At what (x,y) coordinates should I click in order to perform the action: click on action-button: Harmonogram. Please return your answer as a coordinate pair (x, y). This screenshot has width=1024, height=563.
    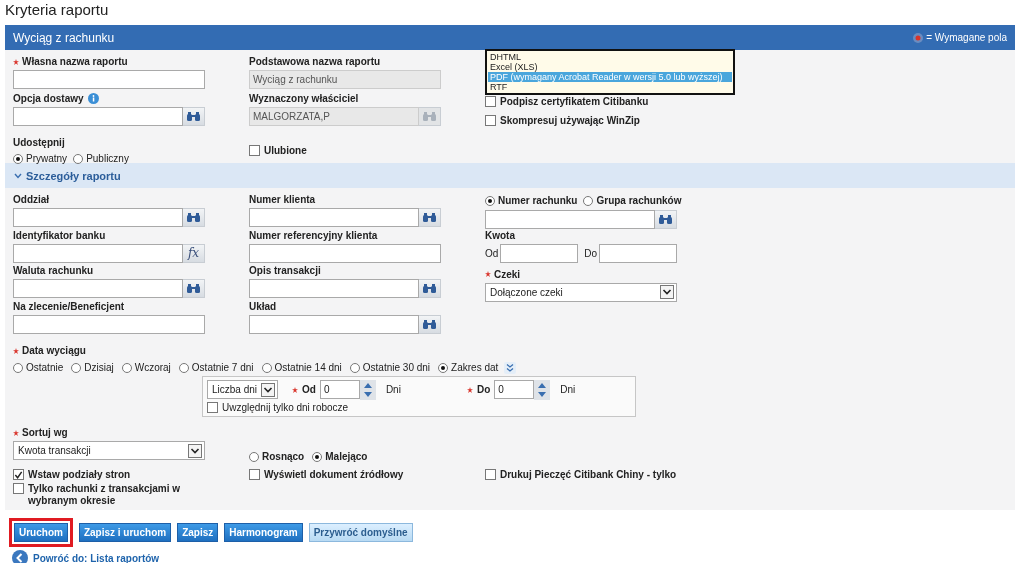
    Looking at the image, I should click on (263, 532).